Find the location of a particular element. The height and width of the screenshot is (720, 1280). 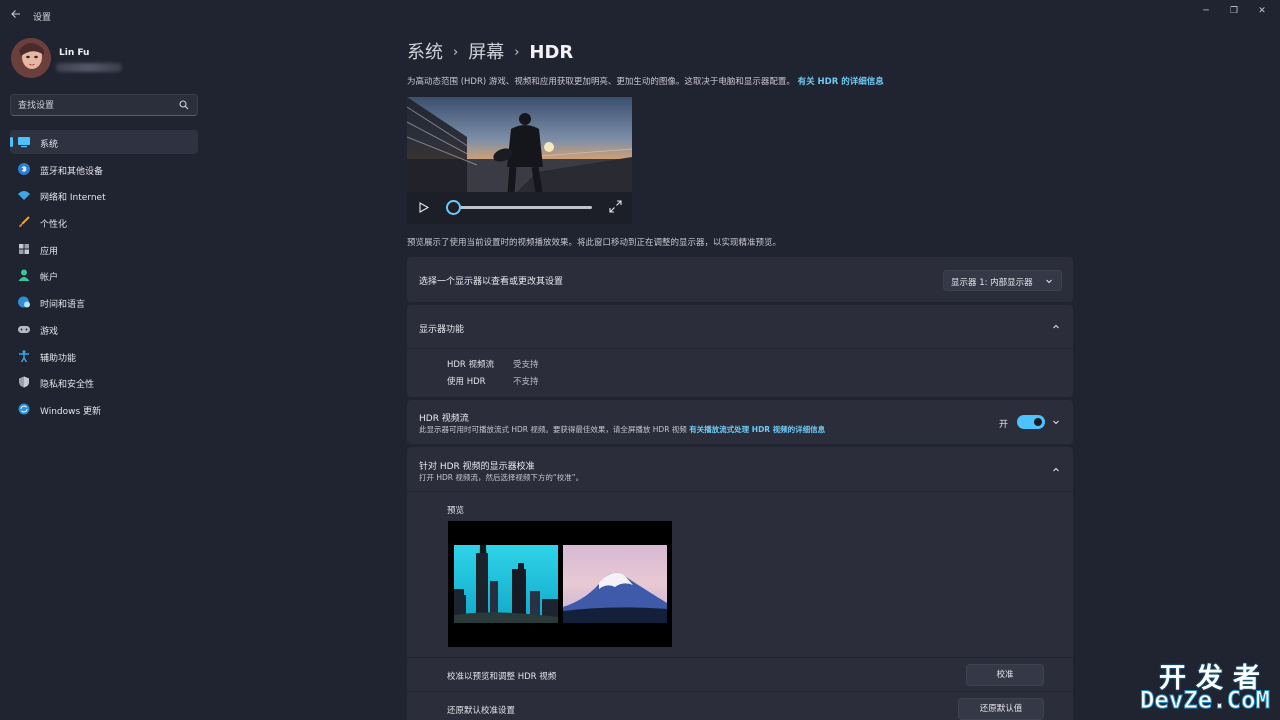

sidebar-item-apps: 应用 is located at coordinates (104, 249).